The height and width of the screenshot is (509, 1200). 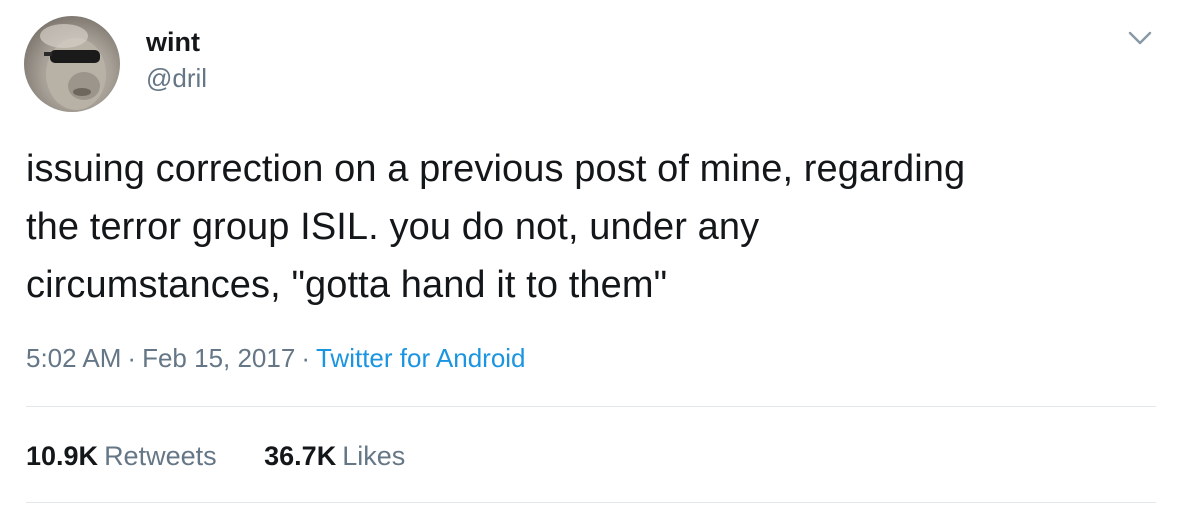 I want to click on likes-stat: 36.7K Likes, so click(x=334, y=456).